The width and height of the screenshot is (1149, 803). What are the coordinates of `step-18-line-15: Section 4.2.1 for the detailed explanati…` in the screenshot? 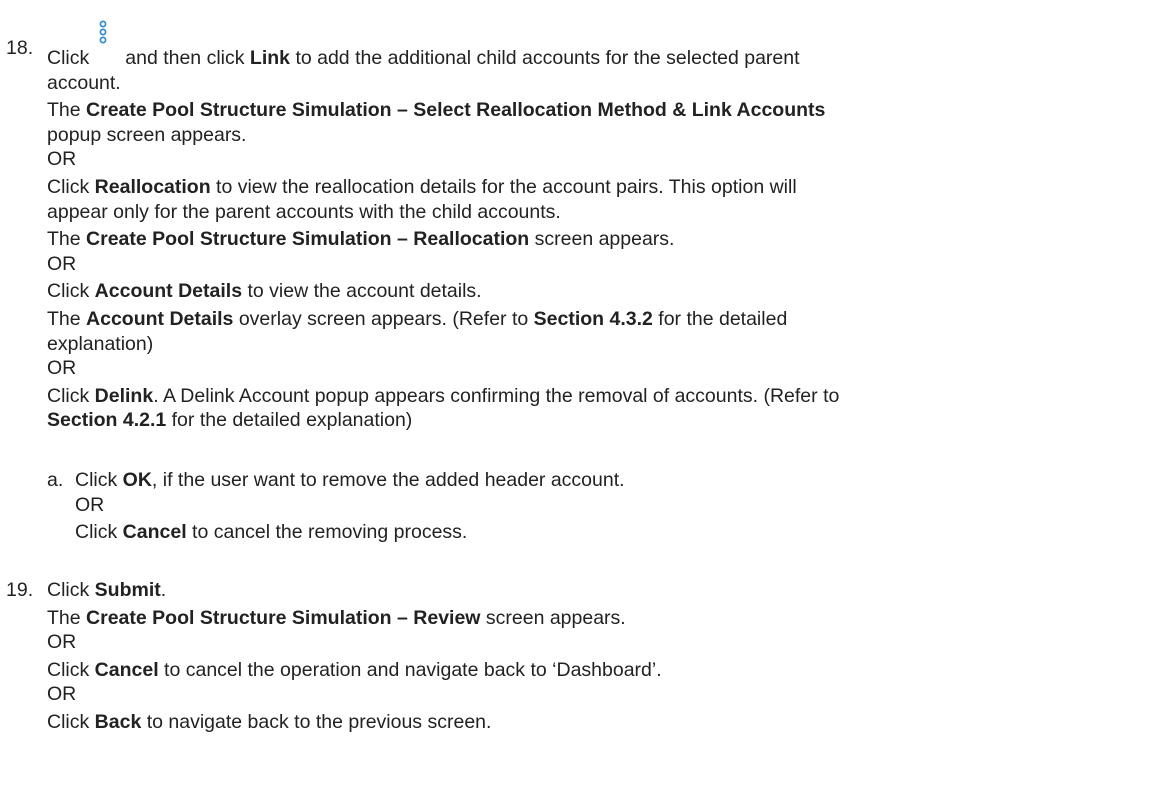 It's located at (230, 420).